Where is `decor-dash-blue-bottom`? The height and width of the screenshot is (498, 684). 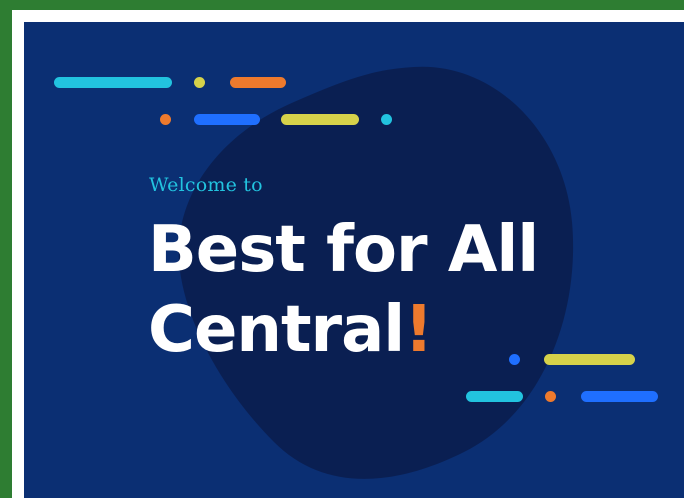 decor-dash-blue-bottom is located at coordinates (619, 396).